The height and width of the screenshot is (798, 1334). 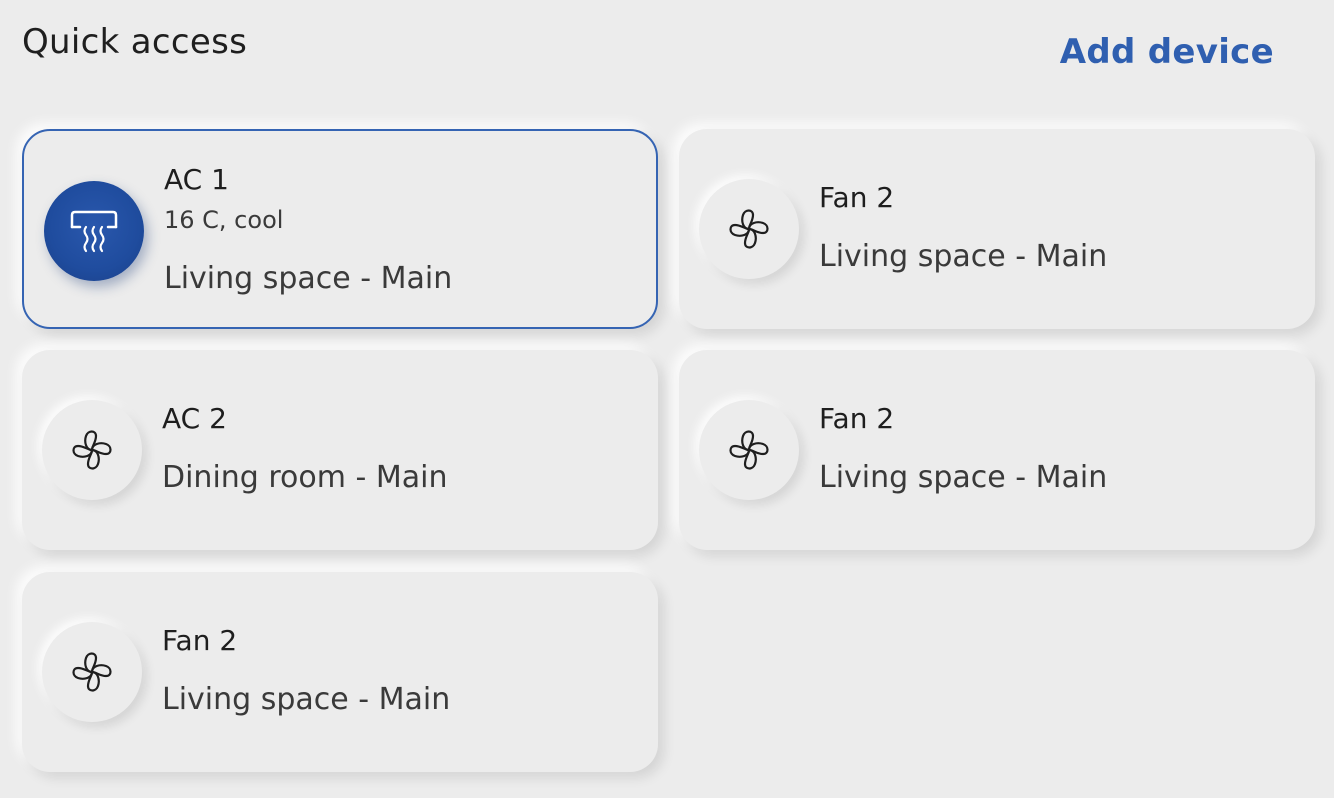 I want to click on device-card-ac-1: AC 1 16 C, cool Living space - Main, so click(x=340, y=229).